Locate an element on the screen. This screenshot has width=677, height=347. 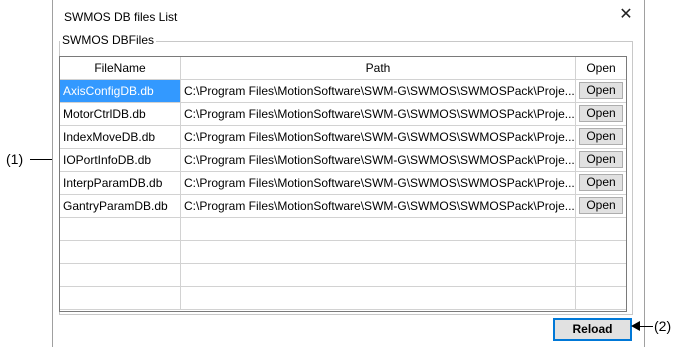
close-icon: ✕ is located at coordinates (626, 15).